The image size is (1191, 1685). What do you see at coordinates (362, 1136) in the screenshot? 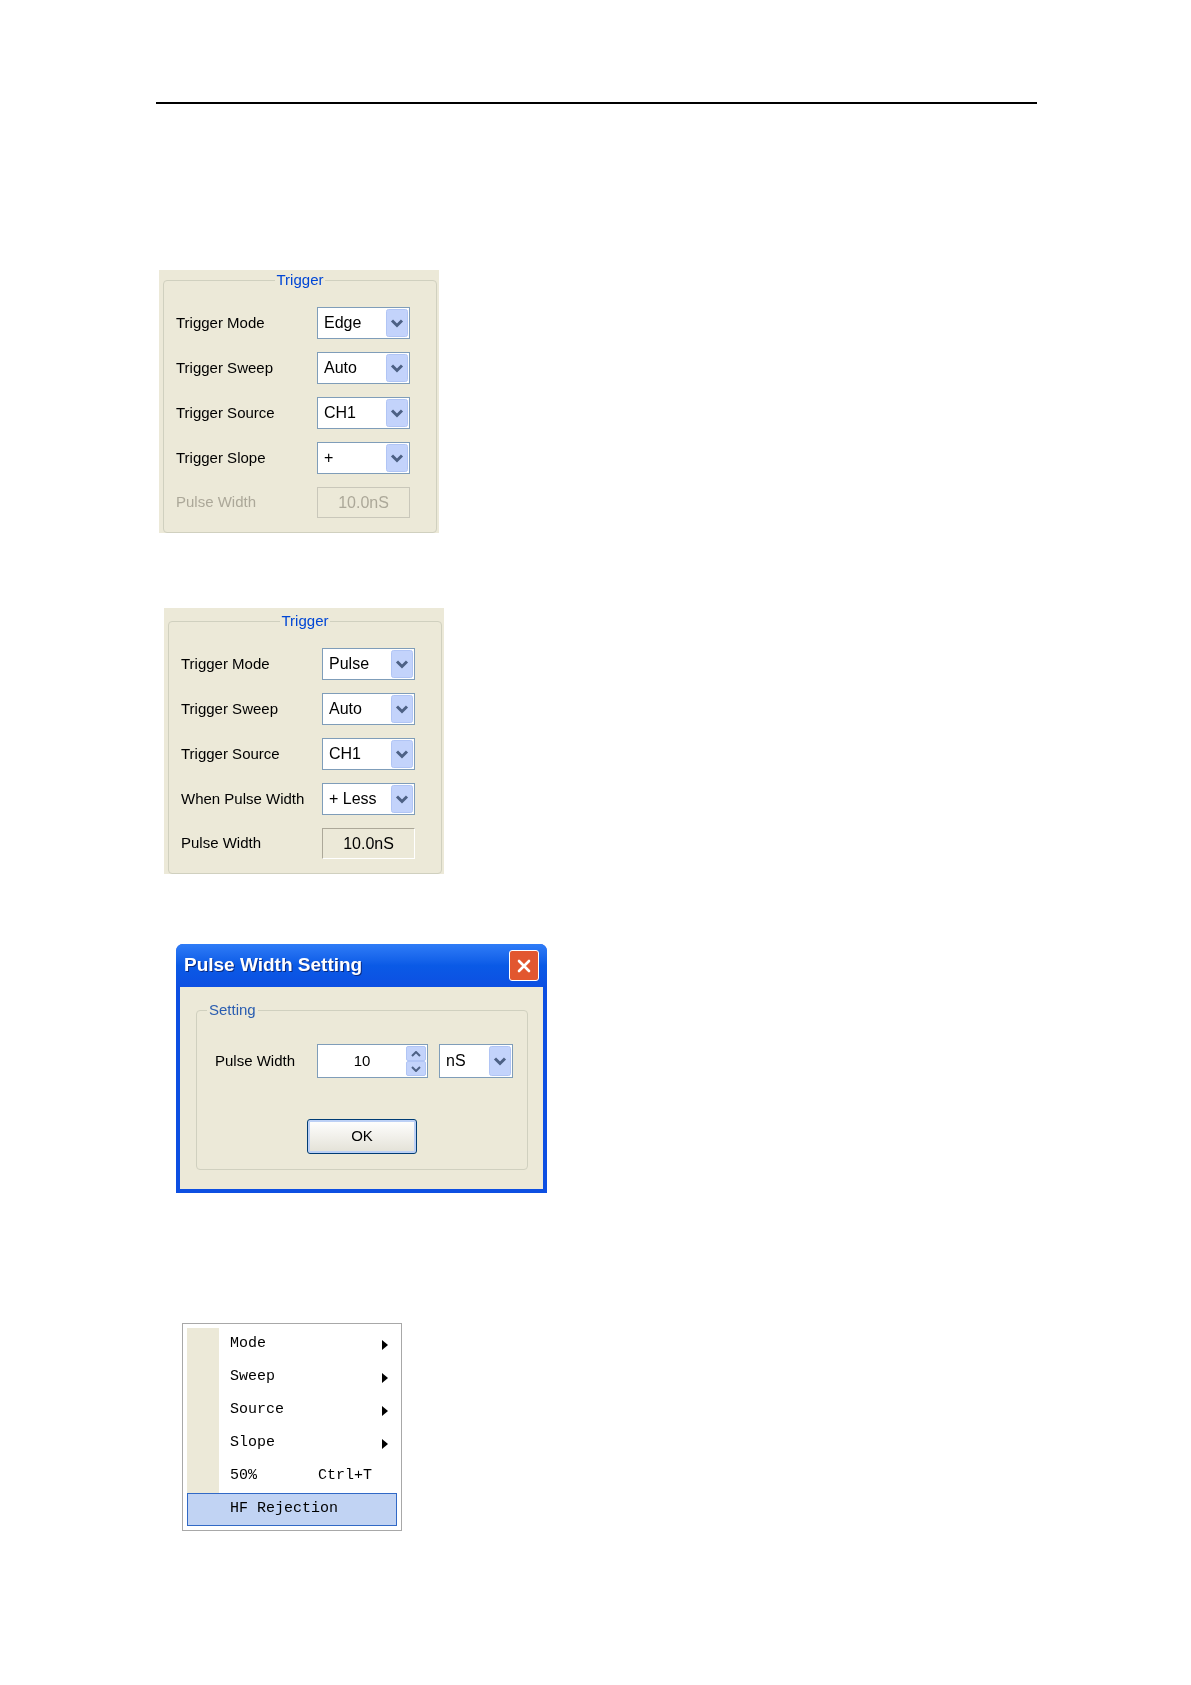
I see `ok-button: OK` at bounding box center [362, 1136].